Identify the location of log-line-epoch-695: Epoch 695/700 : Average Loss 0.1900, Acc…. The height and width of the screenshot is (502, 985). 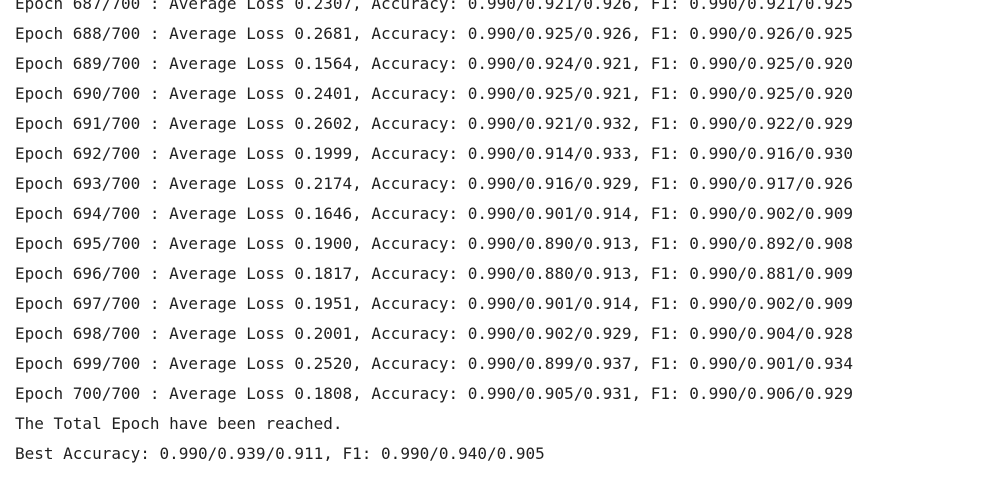
(434, 243).